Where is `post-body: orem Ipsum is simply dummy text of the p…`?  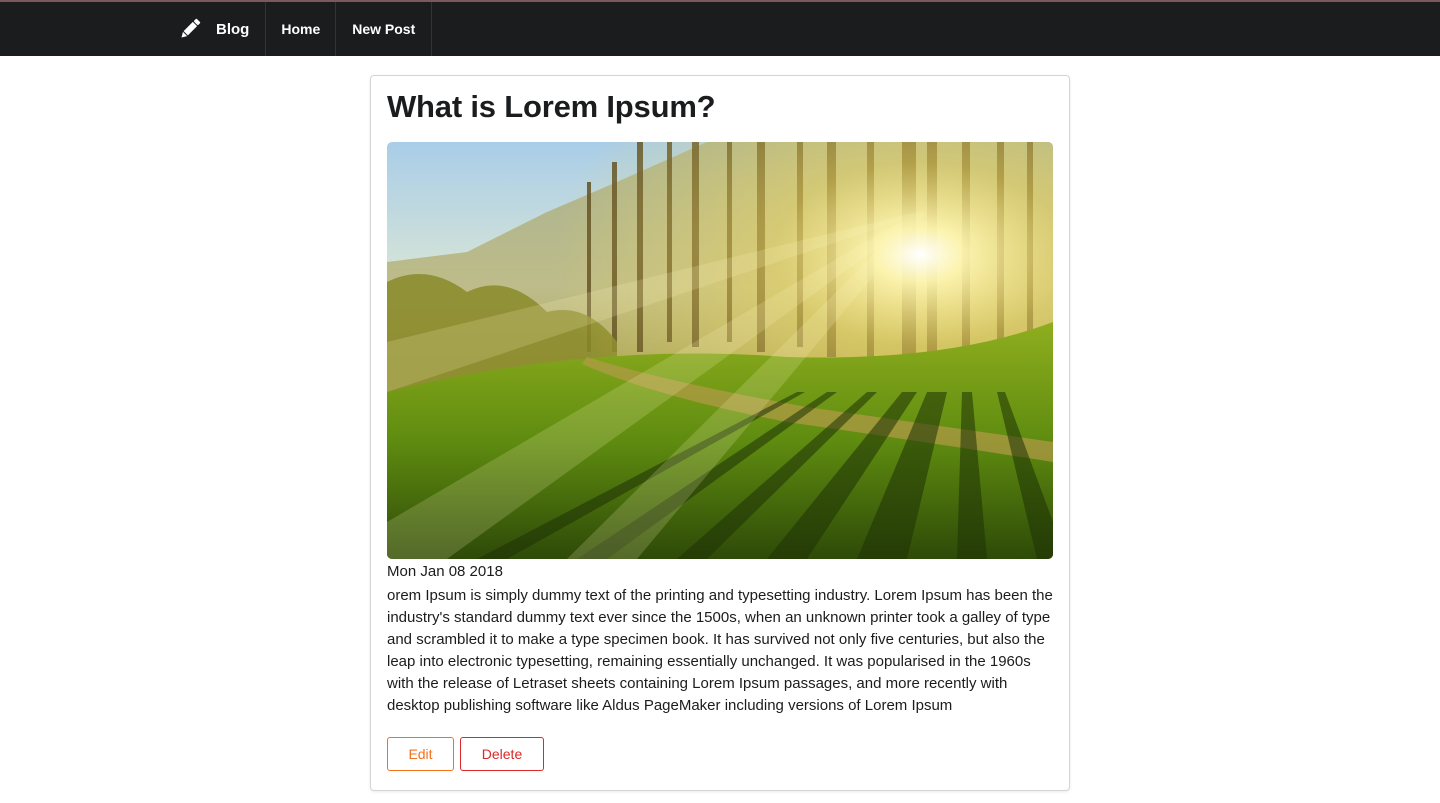 post-body: orem Ipsum is simply dummy text of the p… is located at coordinates (720, 650).